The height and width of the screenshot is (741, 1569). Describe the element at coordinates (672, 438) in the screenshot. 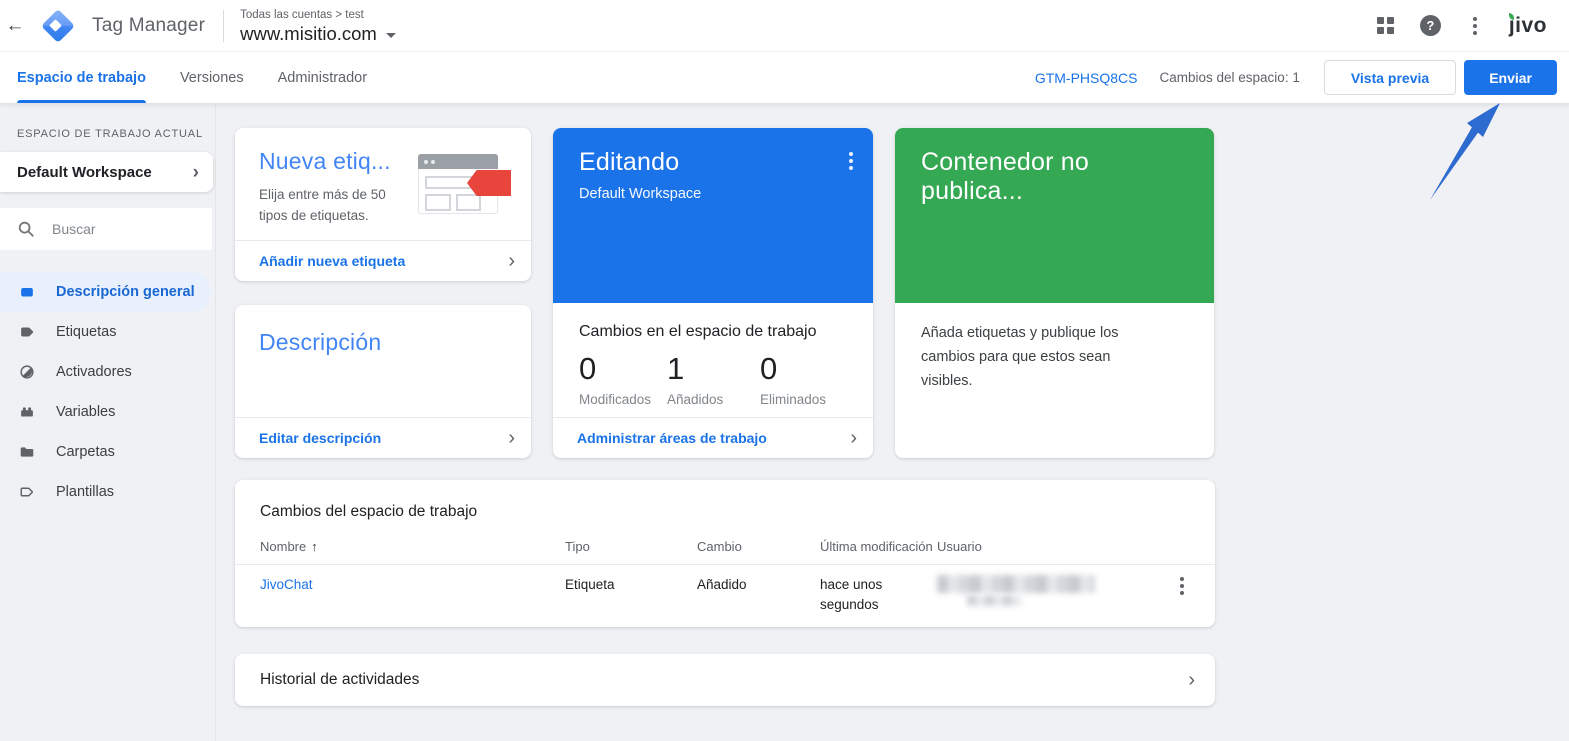

I see `manage-workspaces-link: Administrar áreas de trabajo` at that location.